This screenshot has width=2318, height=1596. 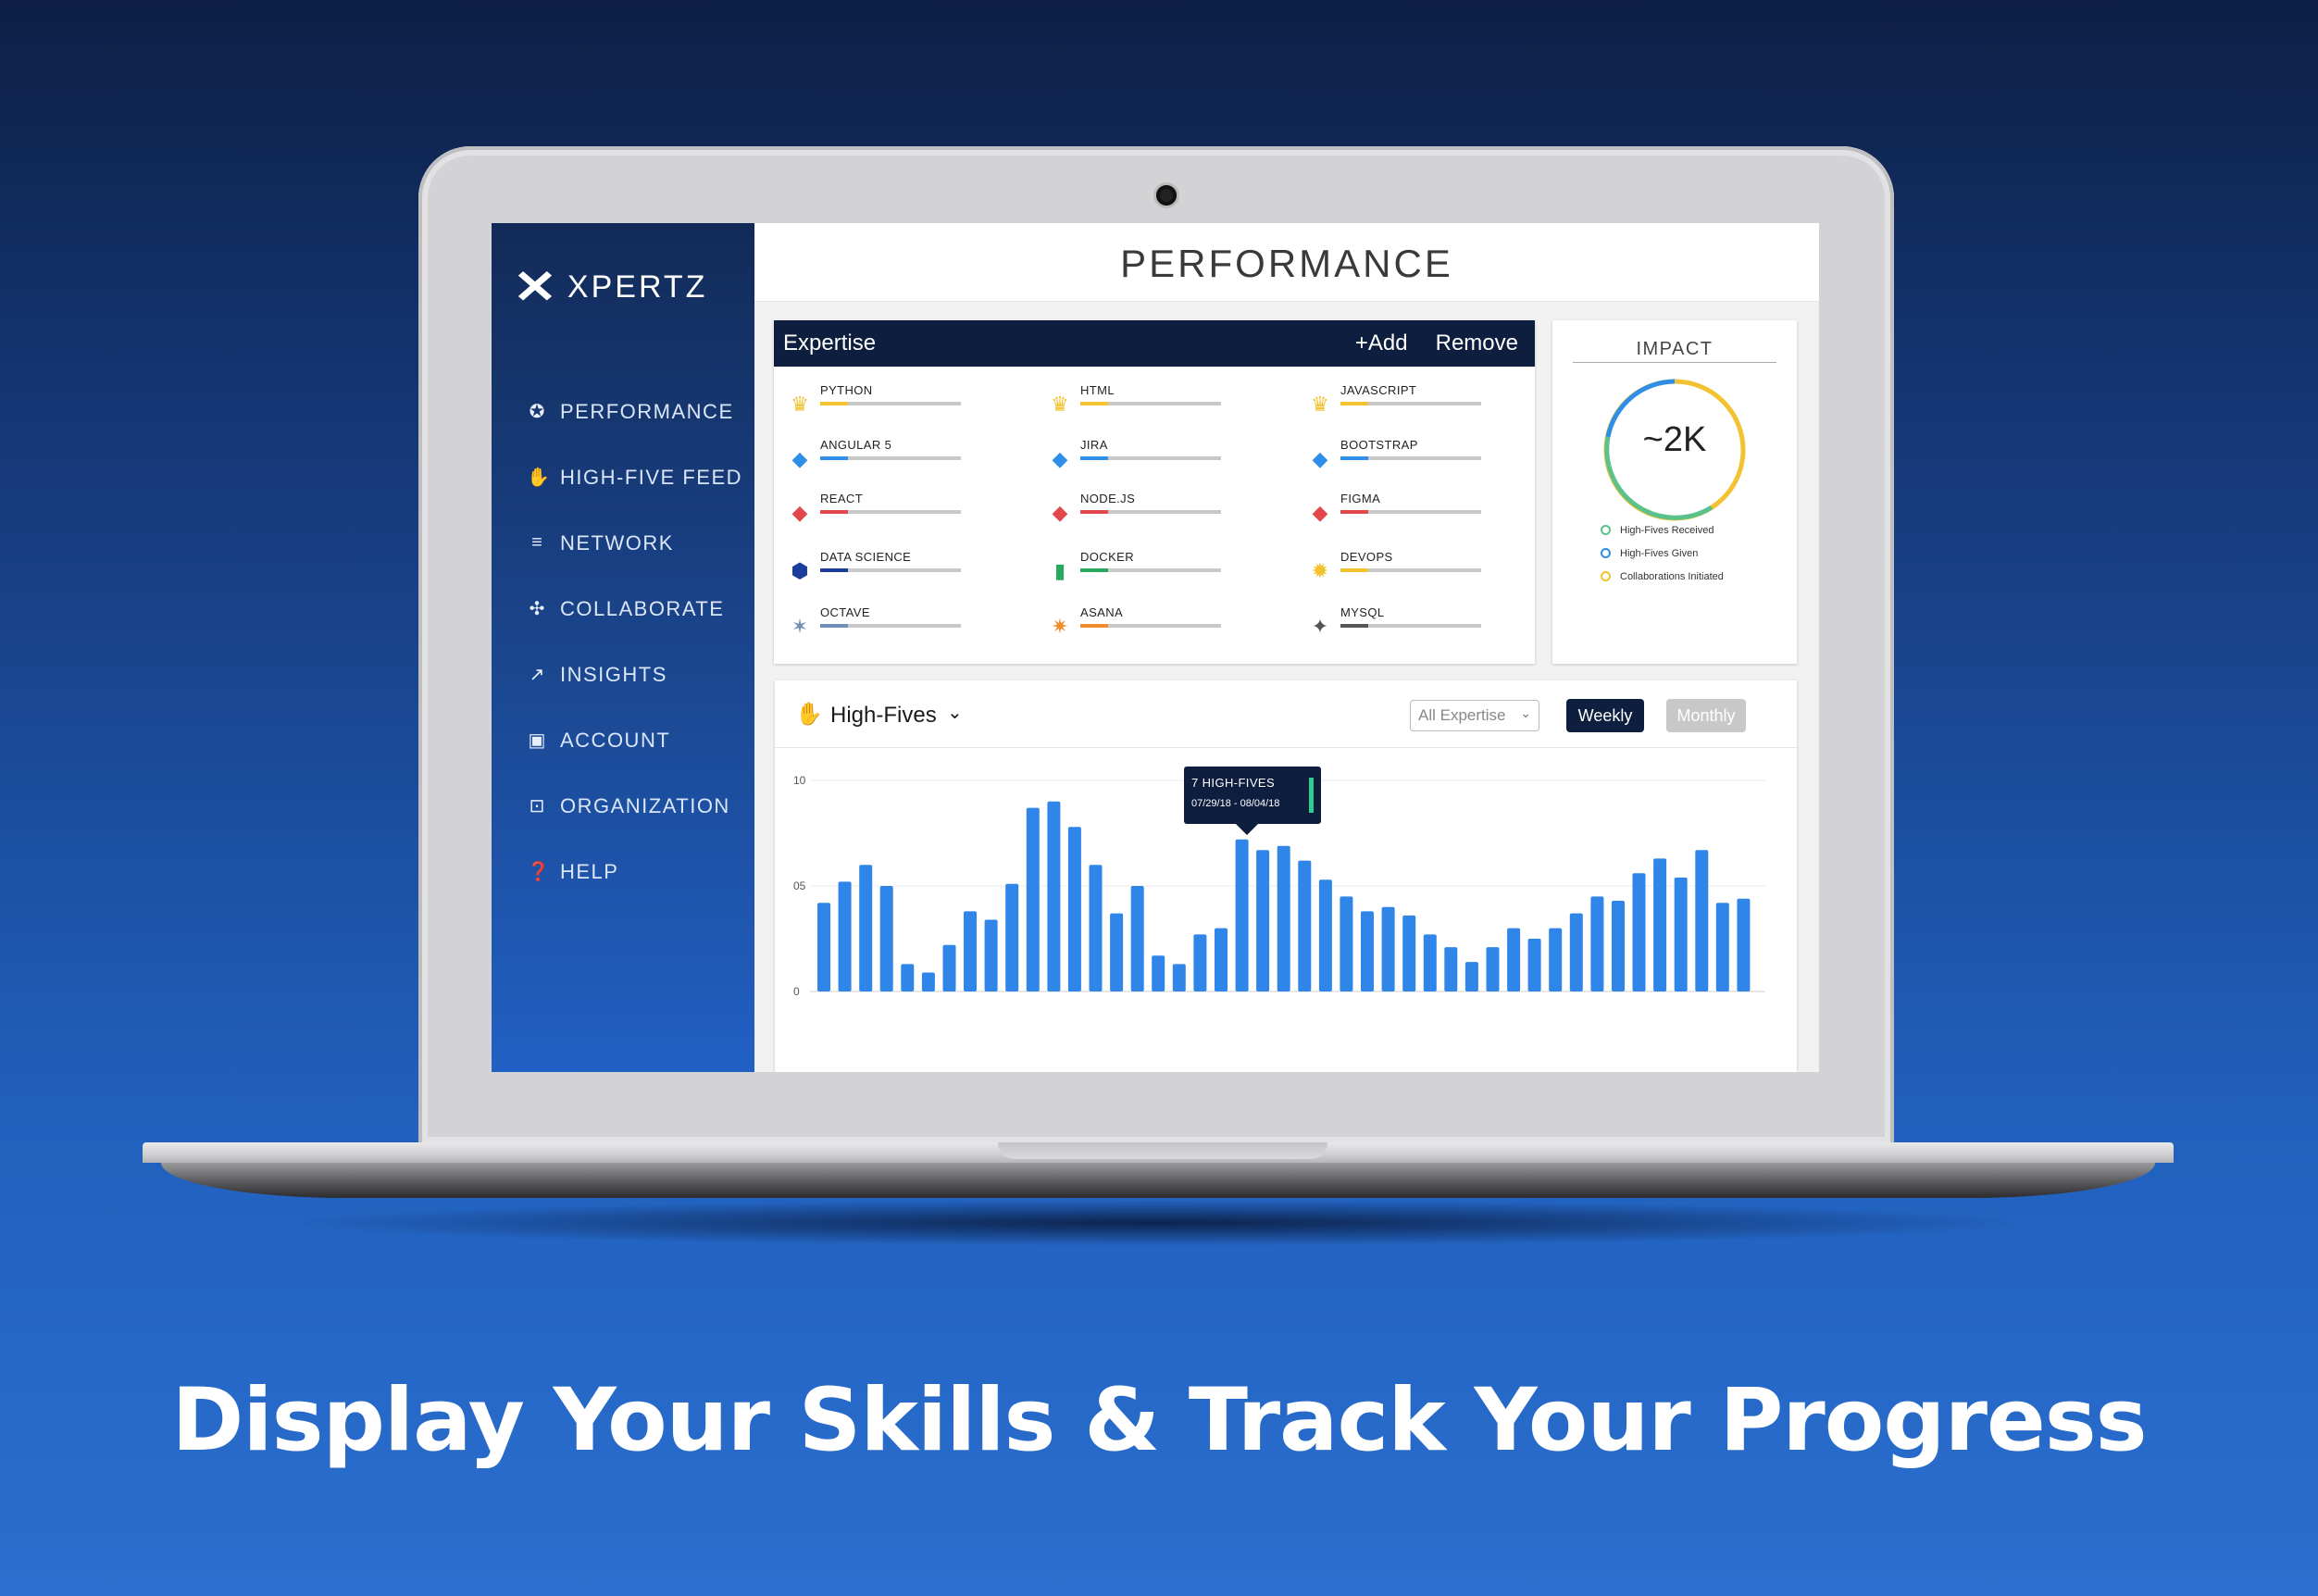 What do you see at coordinates (1706, 715) in the screenshot?
I see `monthly-button: Monthly` at bounding box center [1706, 715].